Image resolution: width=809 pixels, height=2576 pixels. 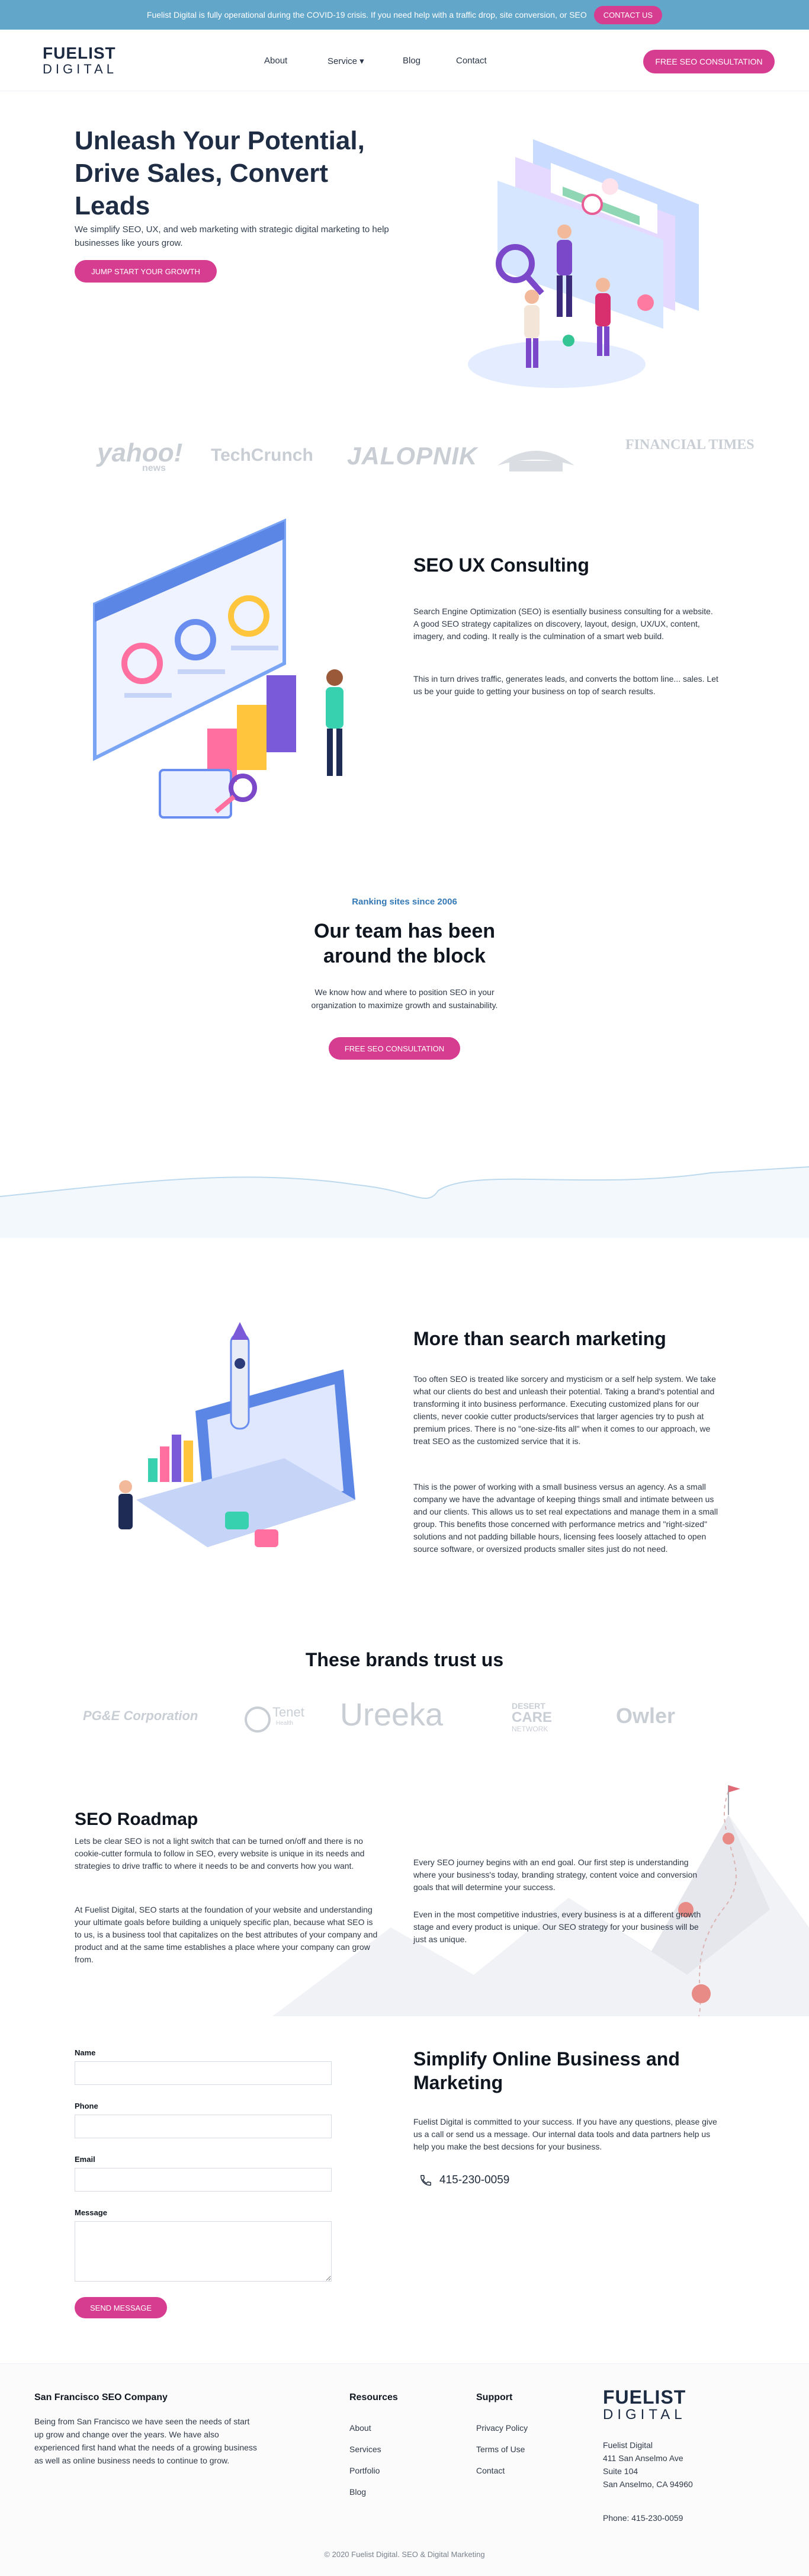 What do you see at coordinates (288, 1712) in the screenshot?
I see `tenet-logo-text: Tenet` at bounding box center [288, 1712].